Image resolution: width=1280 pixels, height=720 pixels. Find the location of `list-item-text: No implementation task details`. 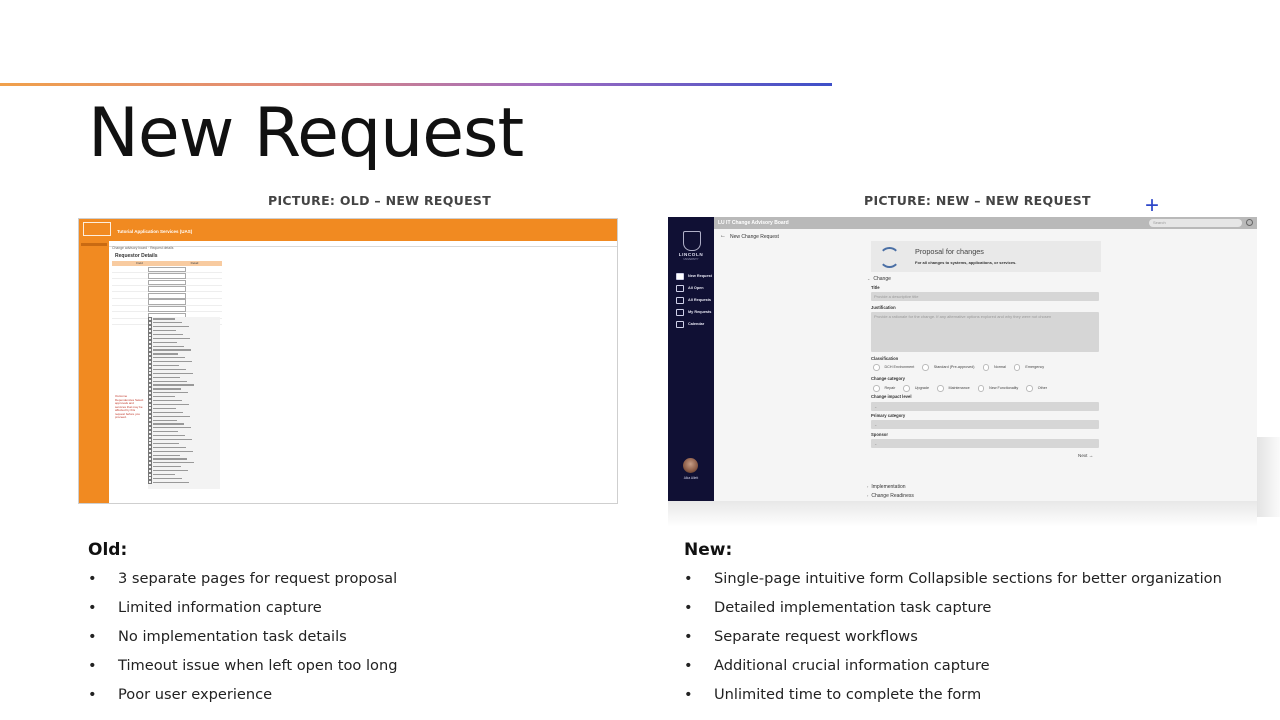

list-item-text: No implementation task details is located at coordinates (232, 636).